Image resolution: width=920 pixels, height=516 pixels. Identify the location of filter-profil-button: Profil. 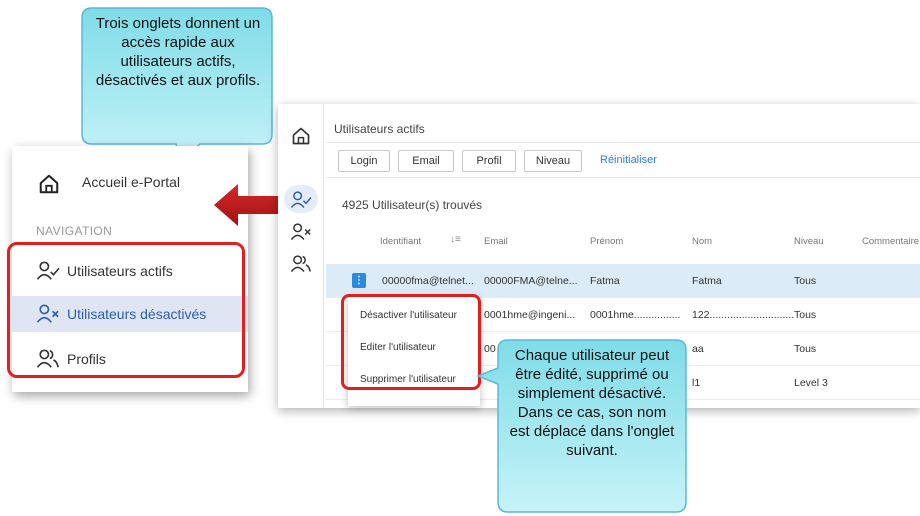
(489, 161).